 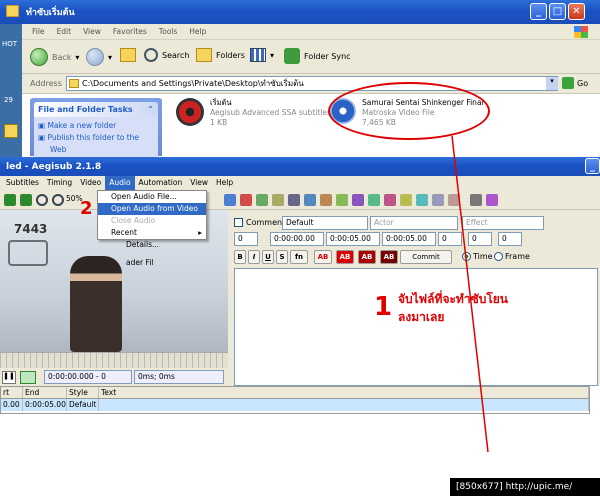 I want to click on step-1-number: 1, so click(x=383, y=307).